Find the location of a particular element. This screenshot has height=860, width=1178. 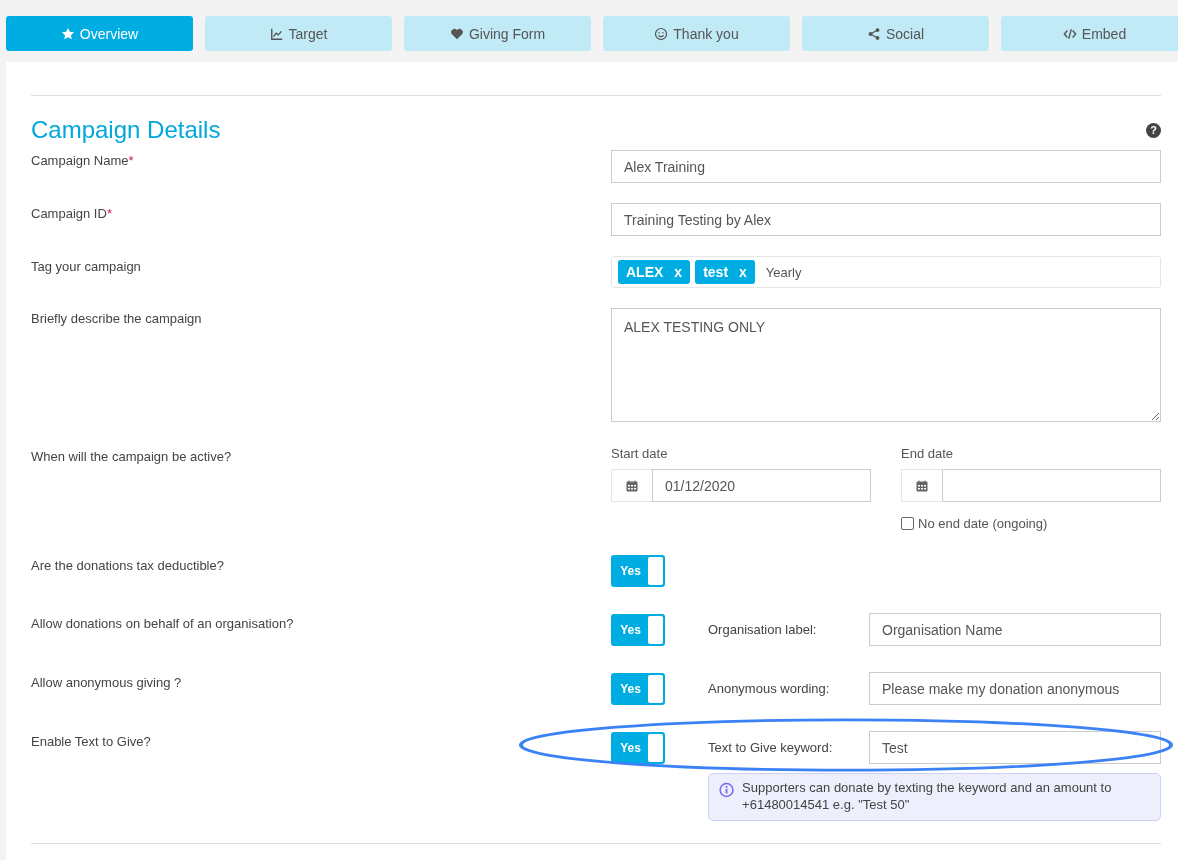

smiley-icon is located at coordinates (661, 33).